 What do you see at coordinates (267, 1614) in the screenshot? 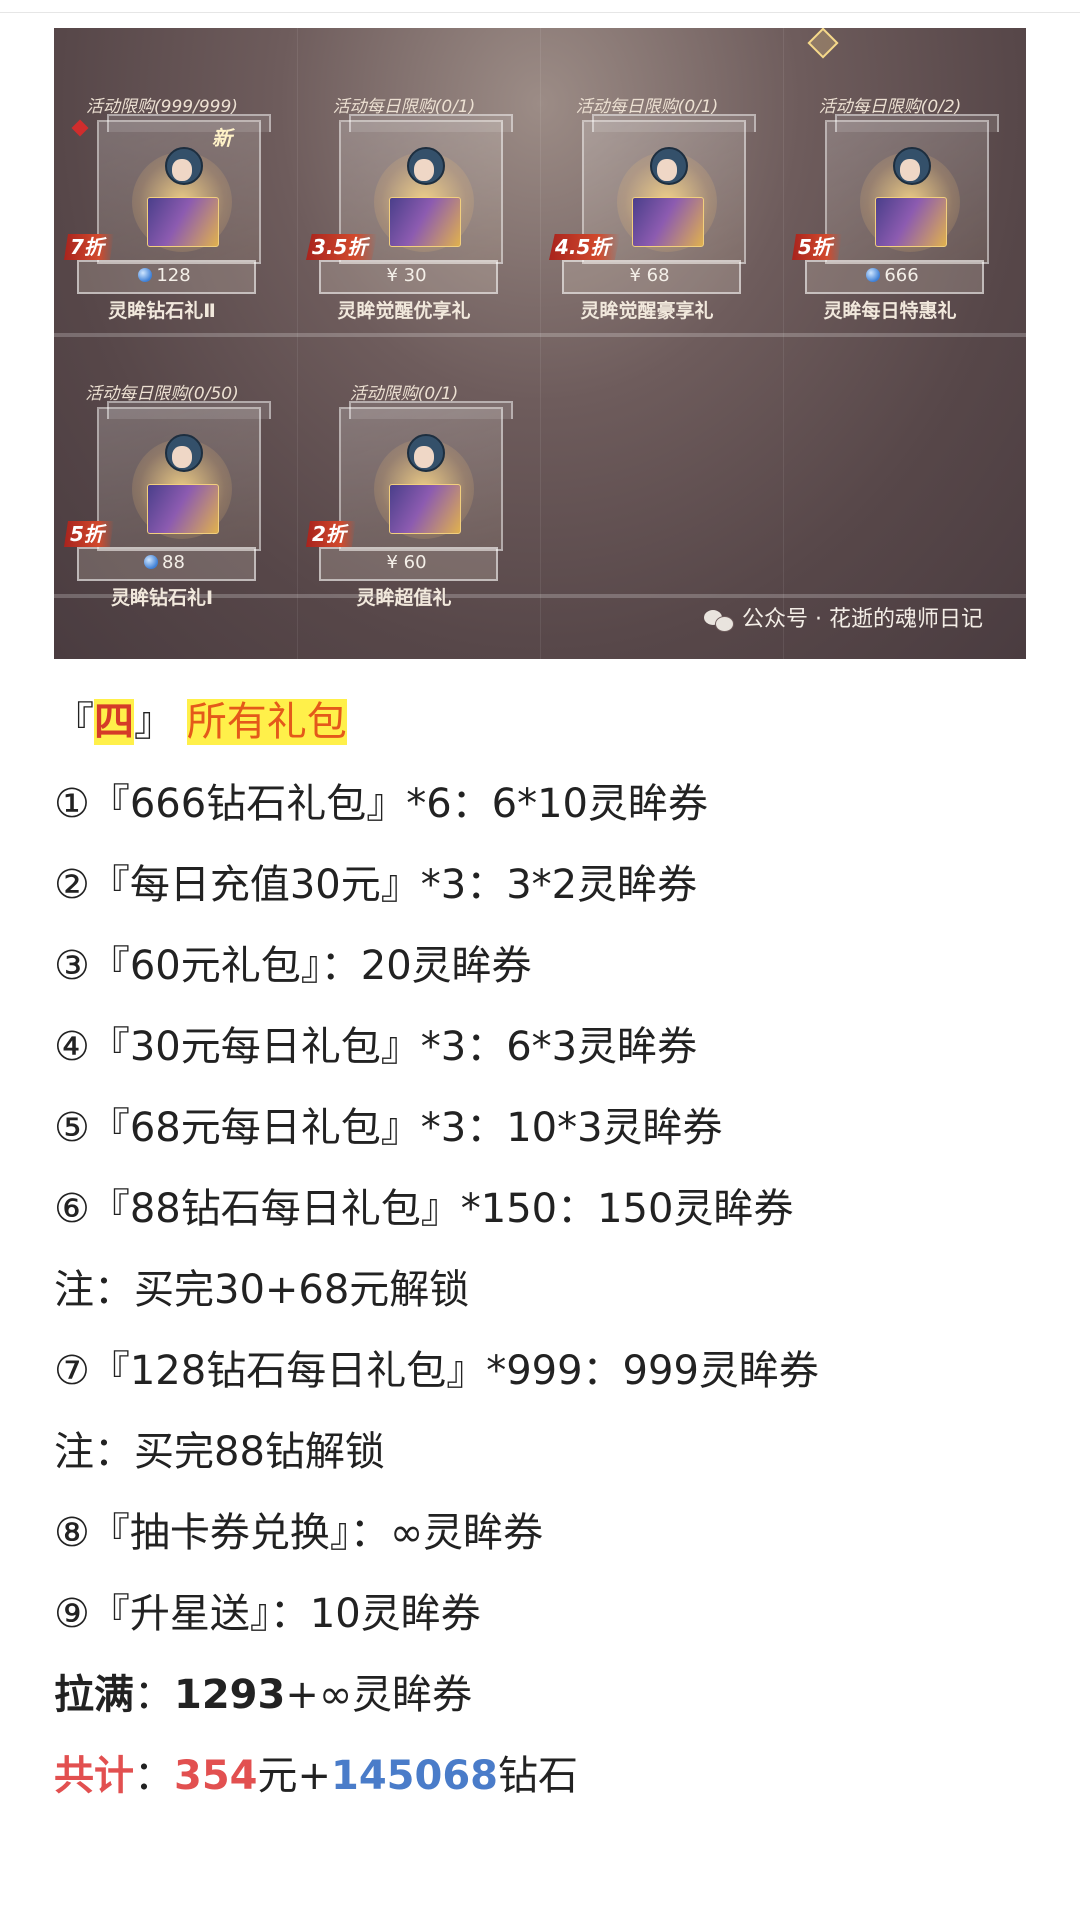
I see `list-item: ⑨『升星送』：10灵眸券` at bounding box center [267, 1614].